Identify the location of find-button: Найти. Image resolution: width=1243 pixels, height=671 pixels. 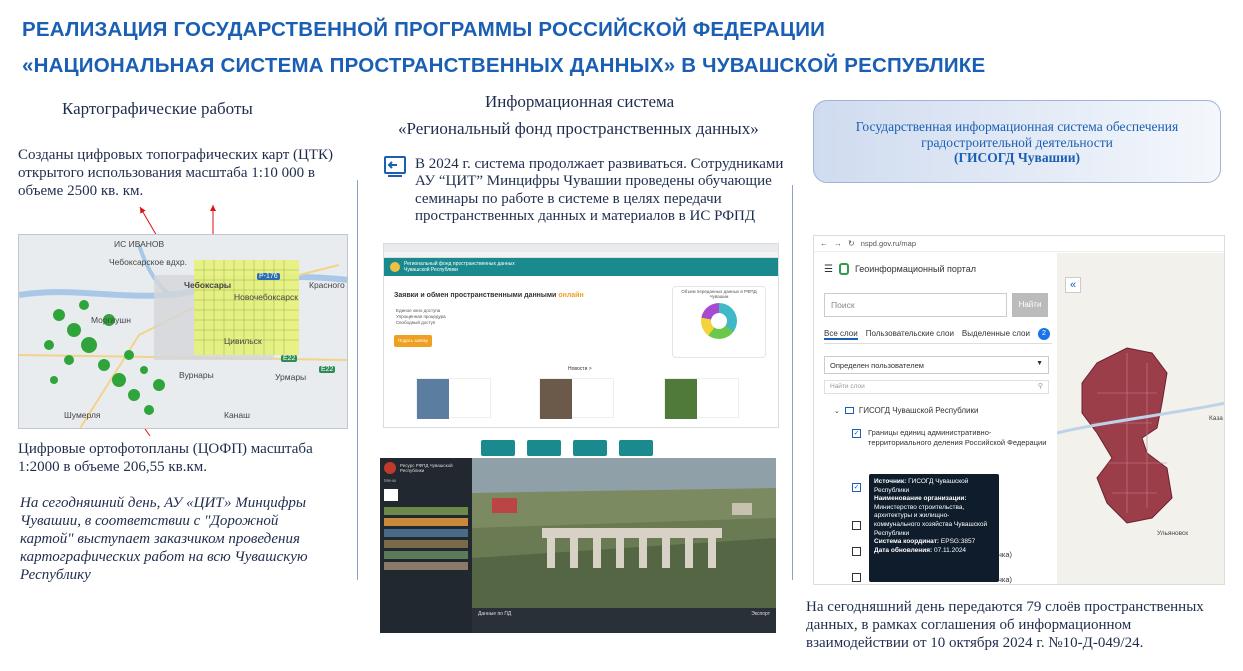
(1030, 305).